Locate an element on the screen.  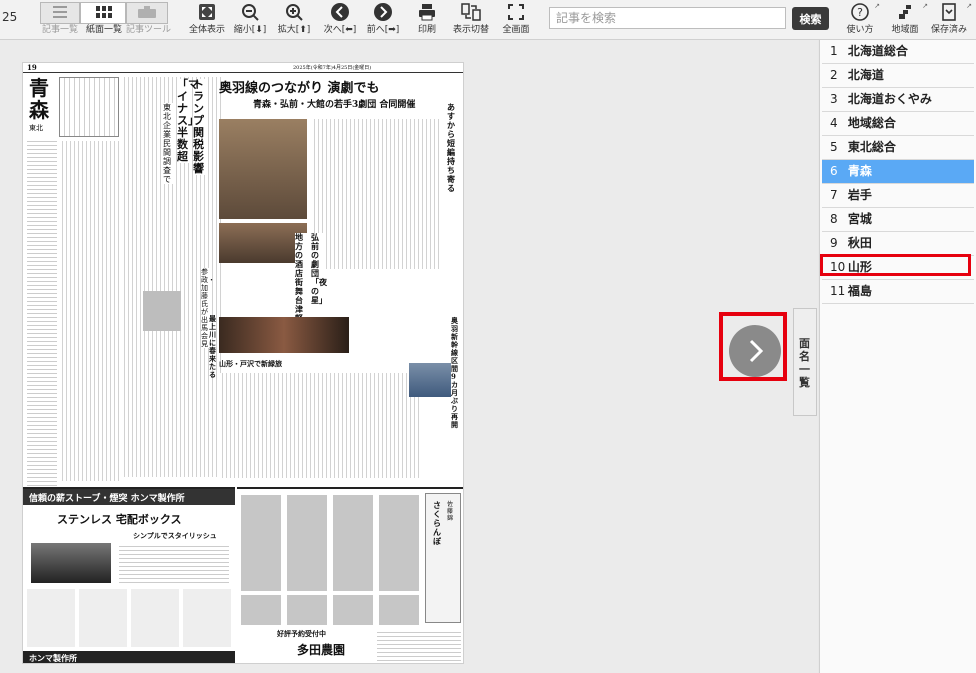
ad-footer: ホンマ製作所 is located at coordinates (53, 658).